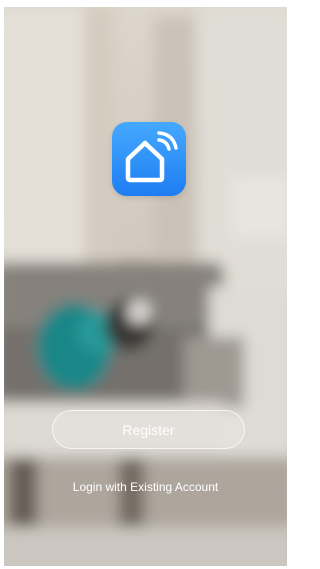  I want to click on smart-home-wifi-icon, so click(151, 157).